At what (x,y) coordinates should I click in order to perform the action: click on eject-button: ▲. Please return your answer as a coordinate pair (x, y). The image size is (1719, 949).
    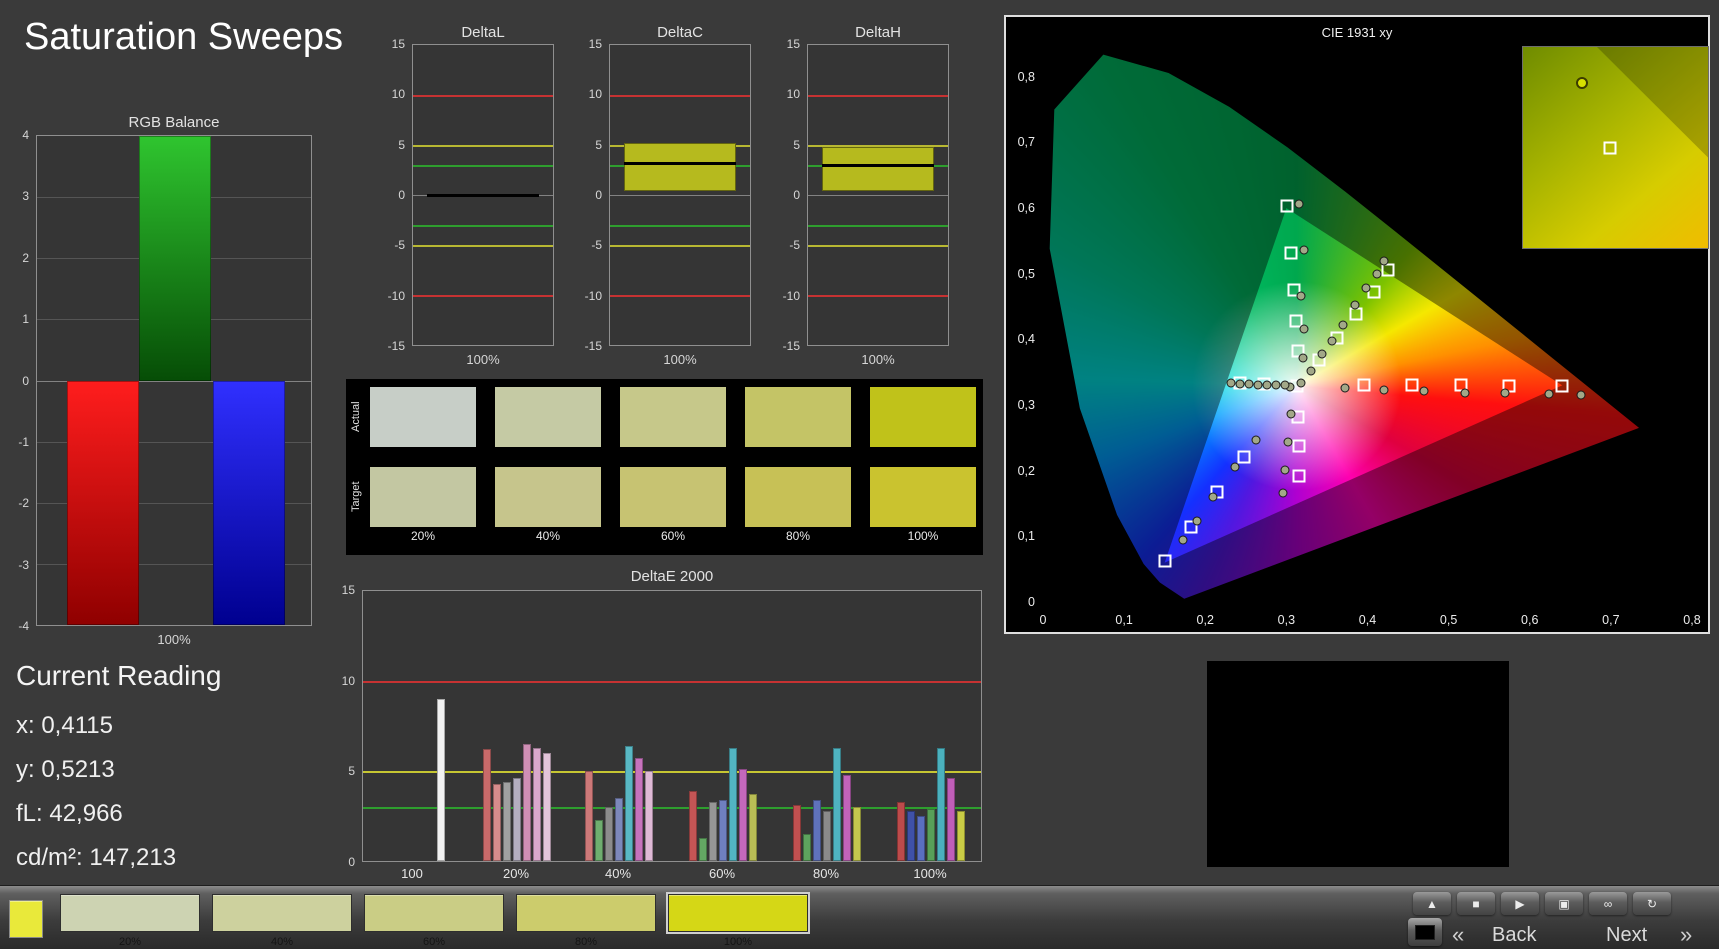
    Looking at the image, I should click on (1432, 903).